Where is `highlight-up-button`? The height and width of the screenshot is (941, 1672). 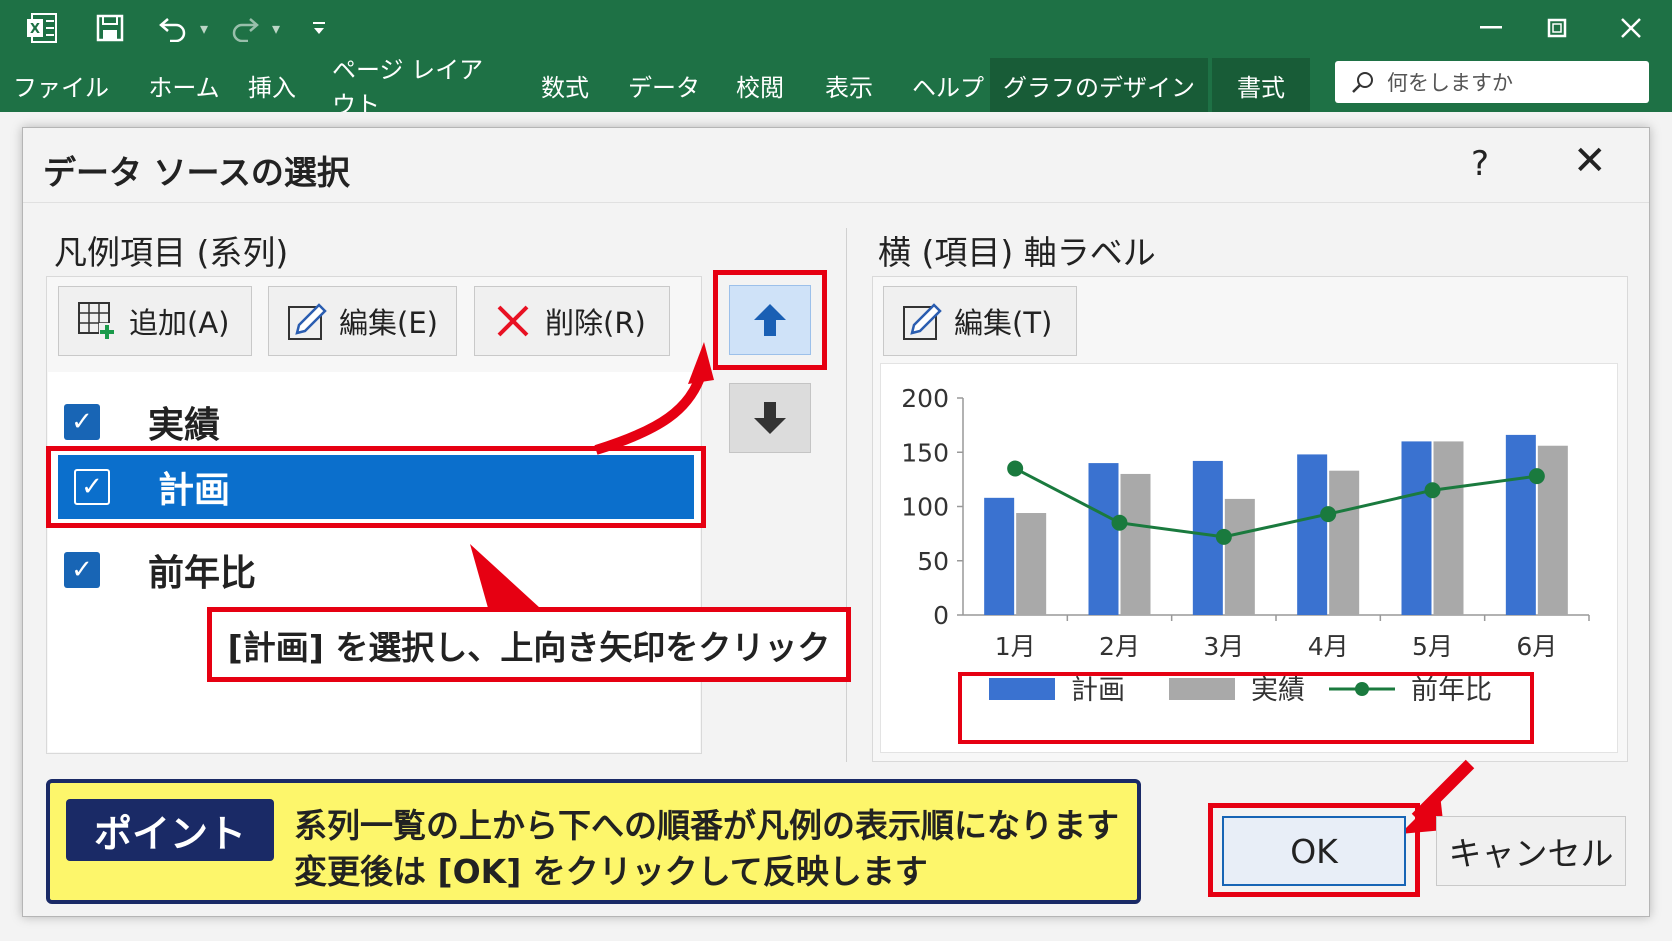 highlight-up-button is located at coordinates (770, 320).